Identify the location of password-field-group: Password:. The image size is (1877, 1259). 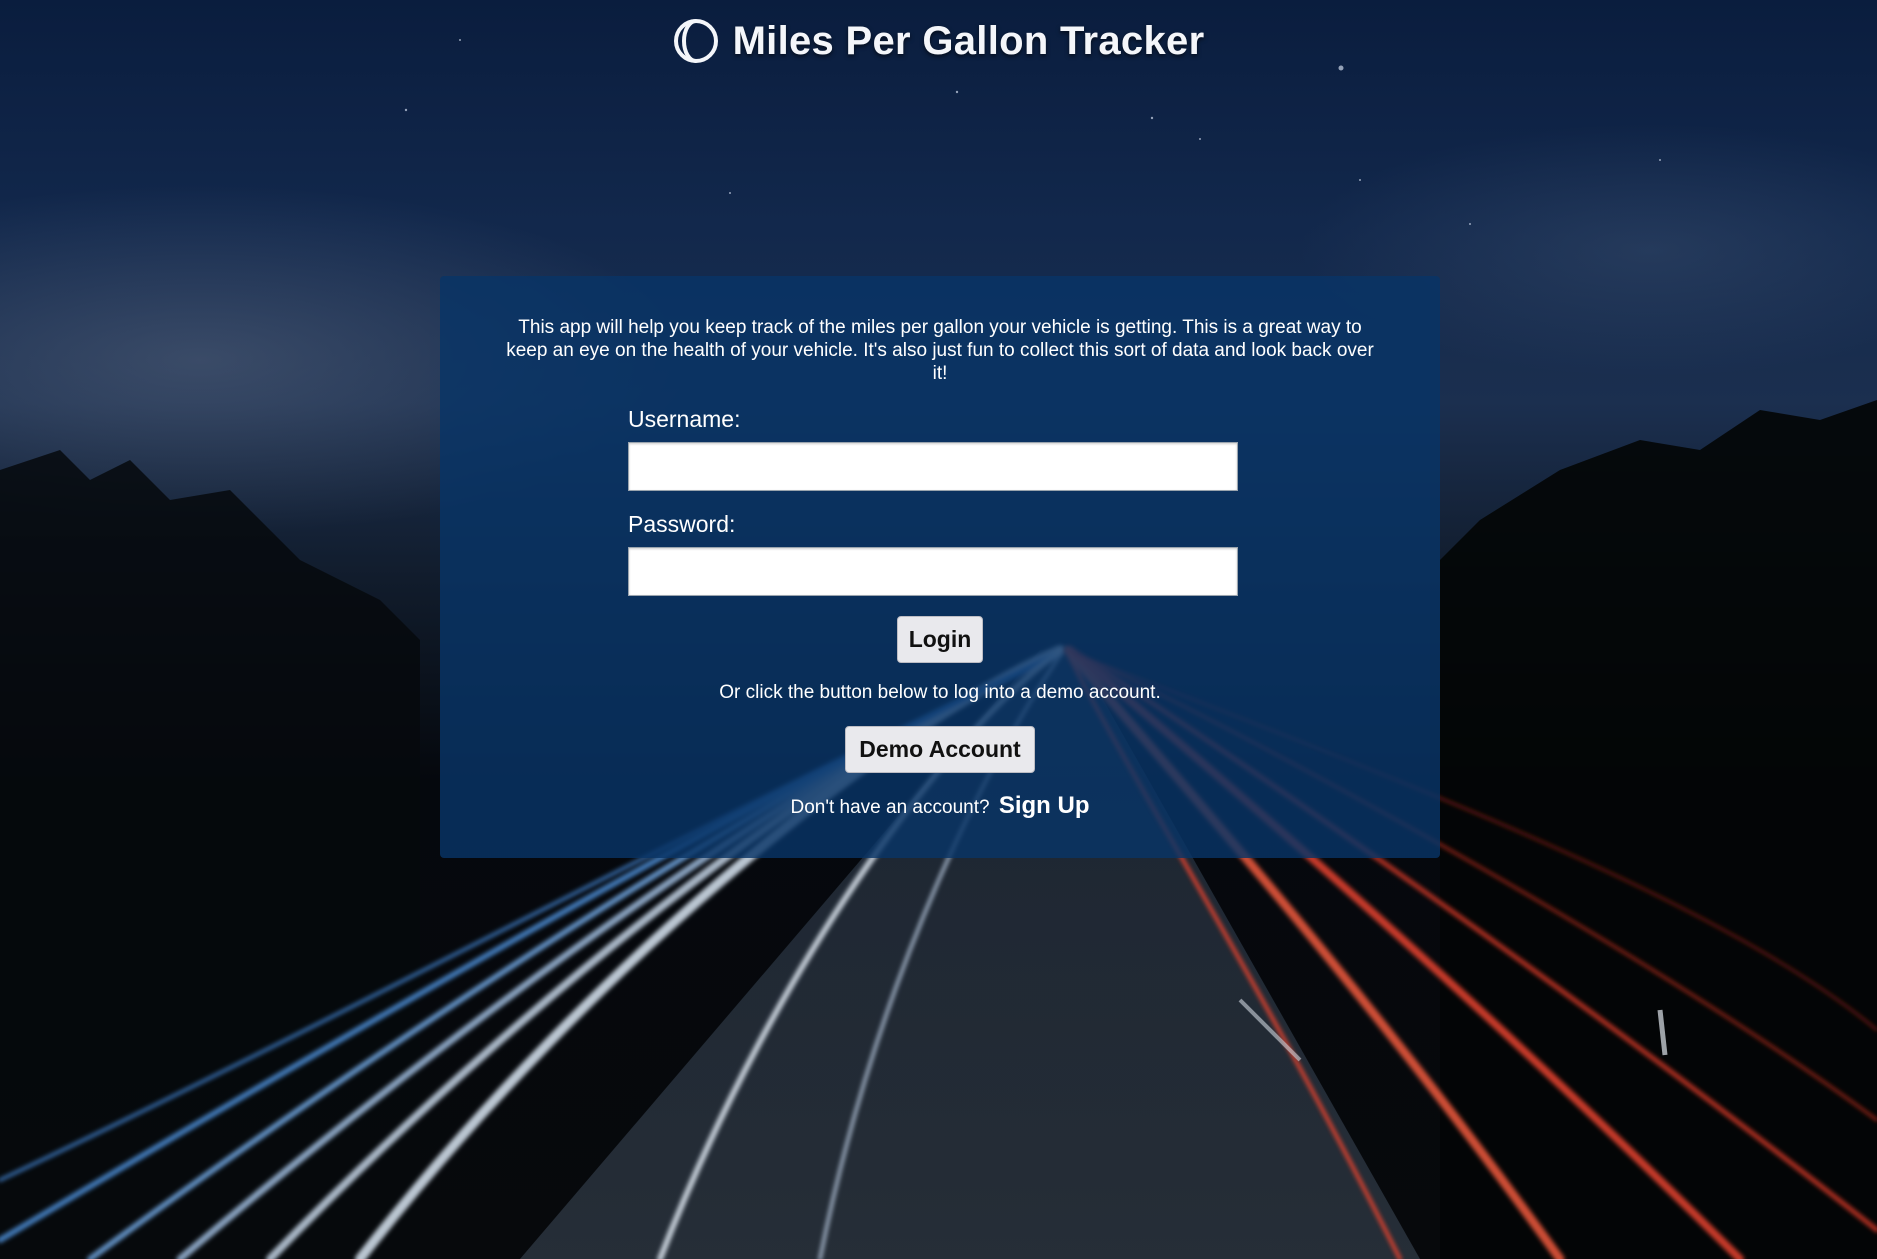
(933, 553).